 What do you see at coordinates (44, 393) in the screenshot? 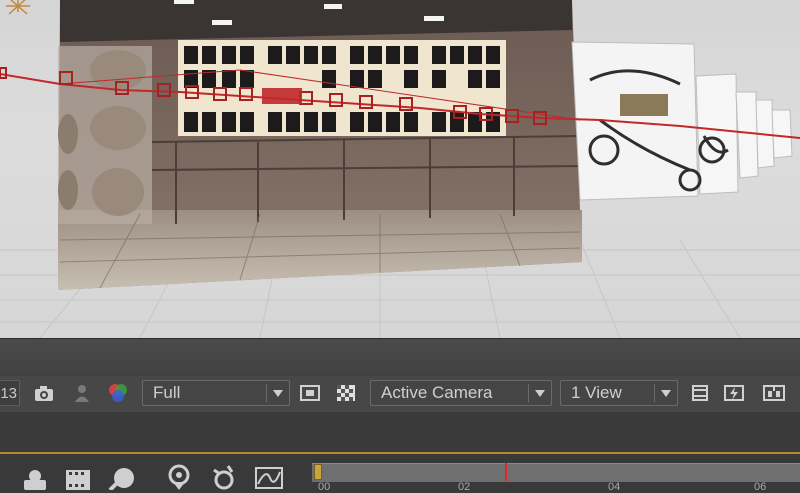
I see `camera-icon` at bounding box center [44, 393].